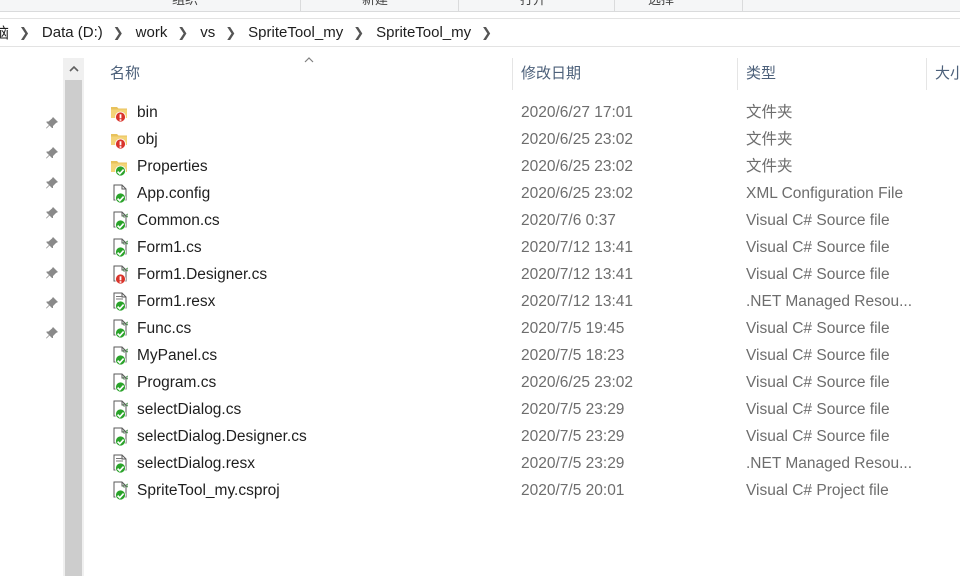 The height and width of the screenshot is (576, 960). What do you see at coordinates (295, 32) in the screenshot?
I see `breadcrumb-item-solution: SpriteTool_my` at bounding box center [295, 32].